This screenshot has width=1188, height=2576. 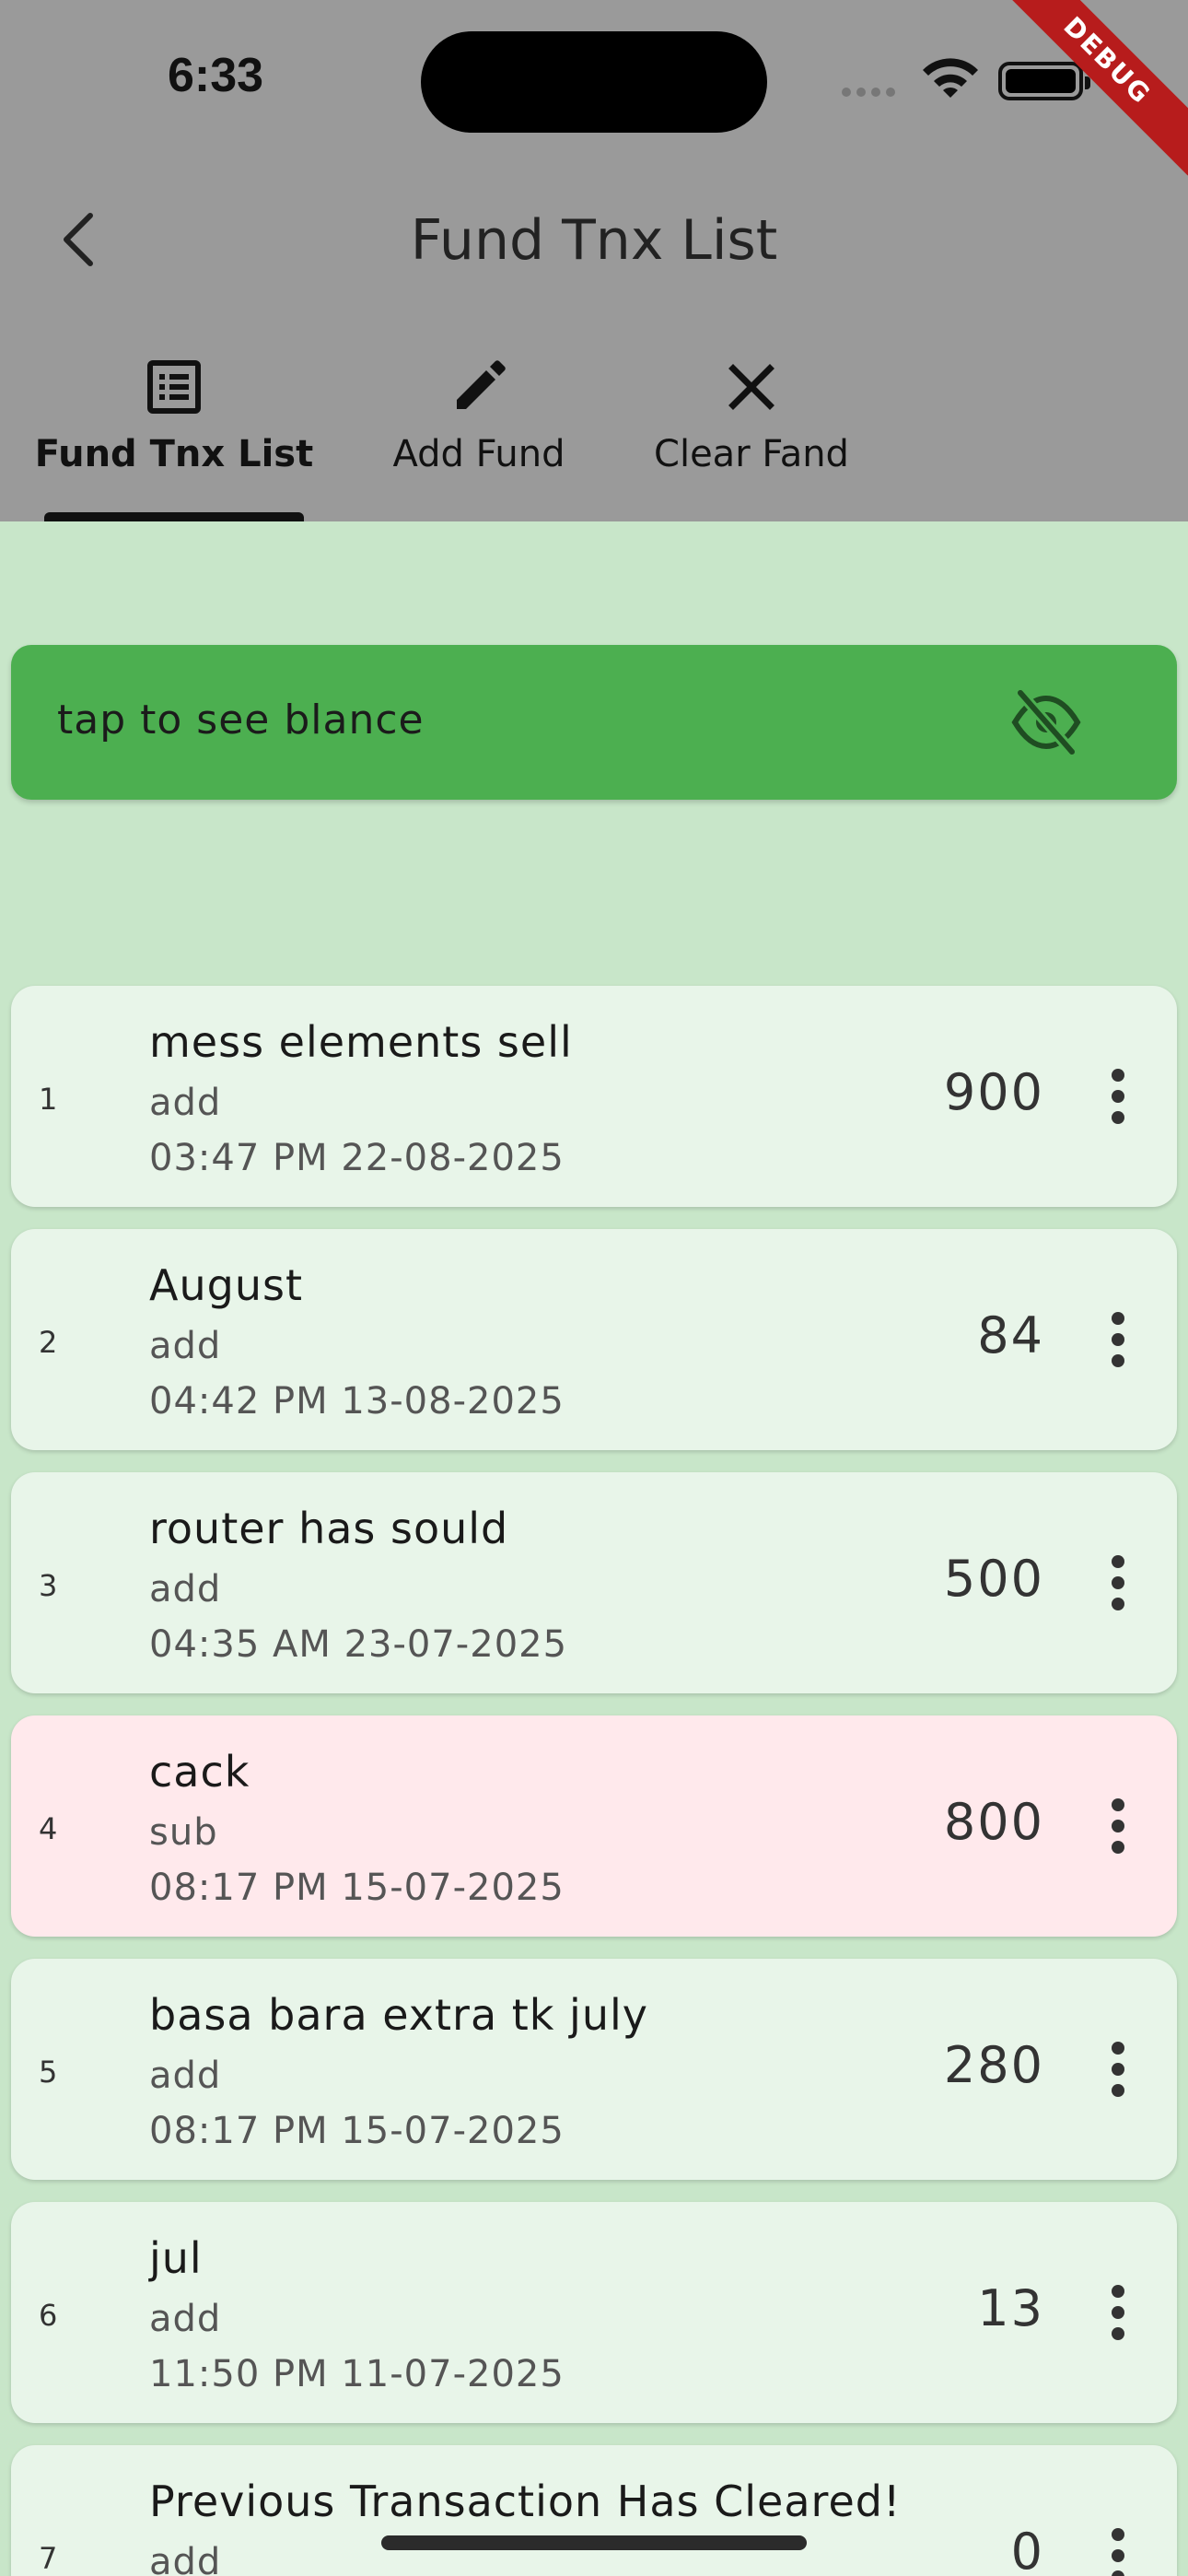 What do you see at coordinates (357, 1401) in the screenshot?
I see `transaction-datetime: 04:42 PM 13-08-2025` at bounding box center [357, 1401].